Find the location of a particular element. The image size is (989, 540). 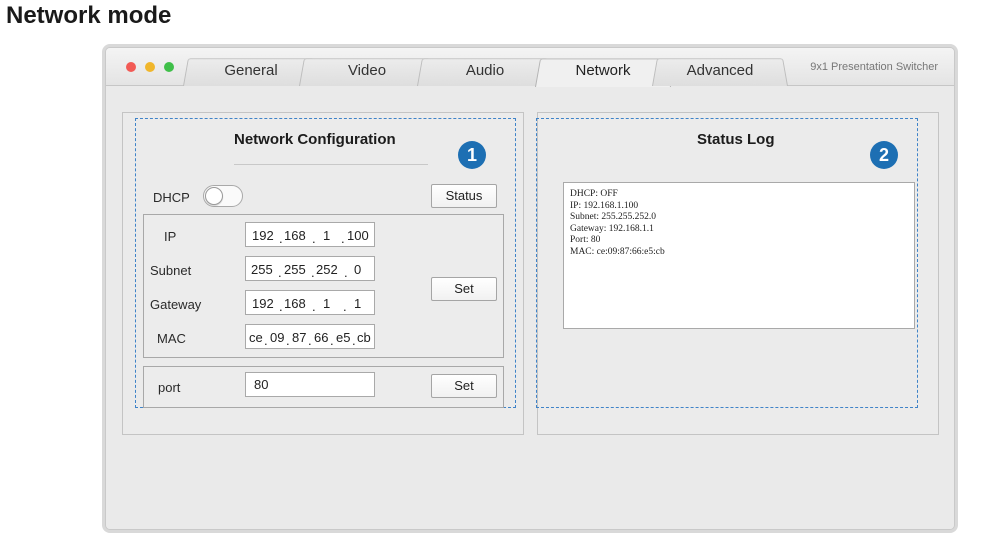

port-label: port is located at coordinates (169, 387).